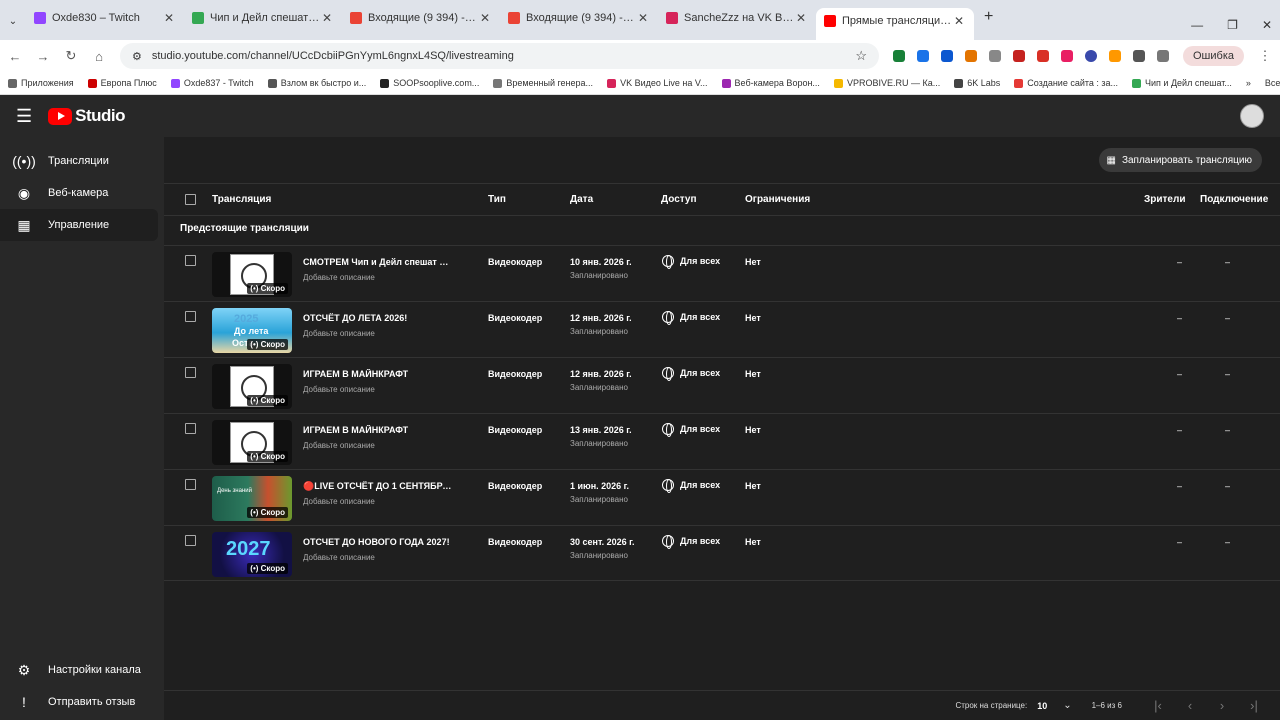  What do you see at coordinates (212, 83) in the screenshot?
I see `bookmark-item: Oxde837 - Twitch` at bounding box center [212, 83].